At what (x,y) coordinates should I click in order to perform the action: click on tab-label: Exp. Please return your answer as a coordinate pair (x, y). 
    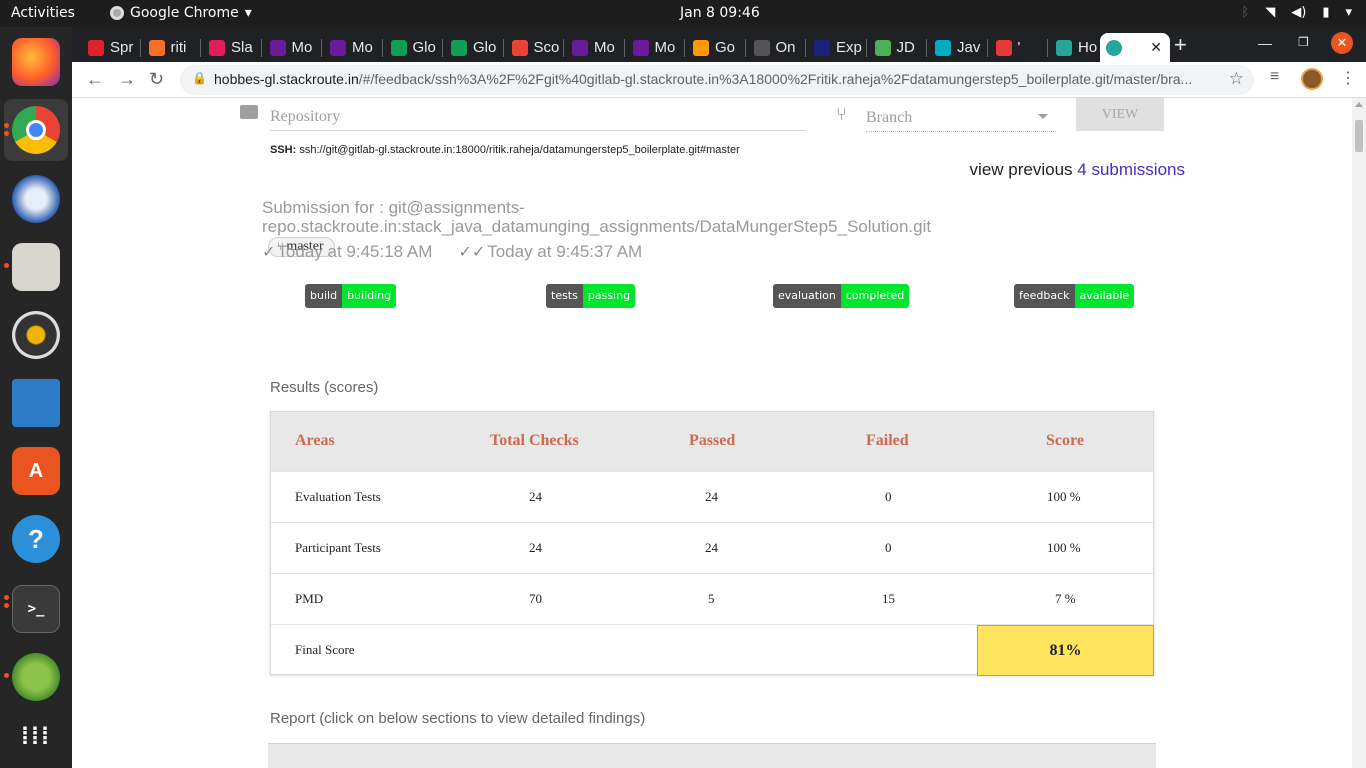
    Looking at the image, I should click on (849, 47).